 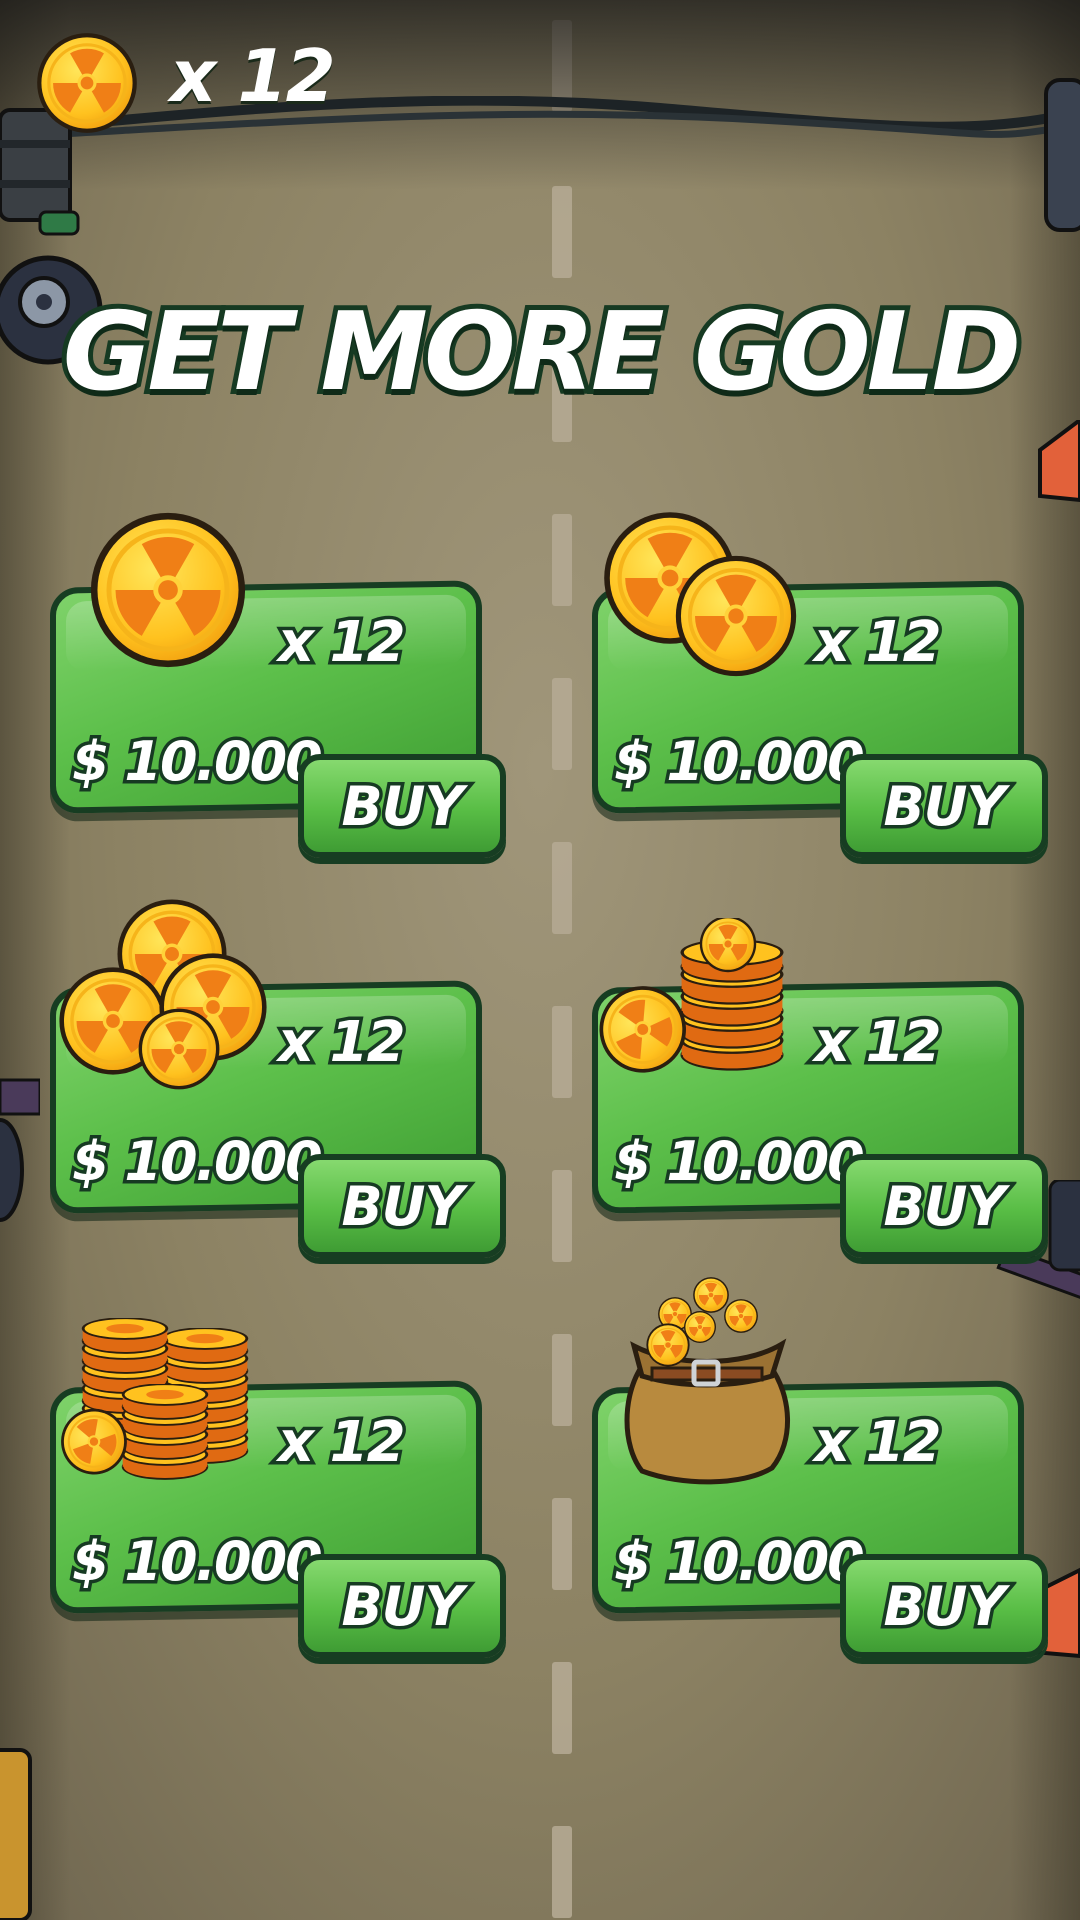 What do you see at coordinates (16, 1834) in the screenshot?
I see `barrel-icon` at bounding box center [16, 1834].